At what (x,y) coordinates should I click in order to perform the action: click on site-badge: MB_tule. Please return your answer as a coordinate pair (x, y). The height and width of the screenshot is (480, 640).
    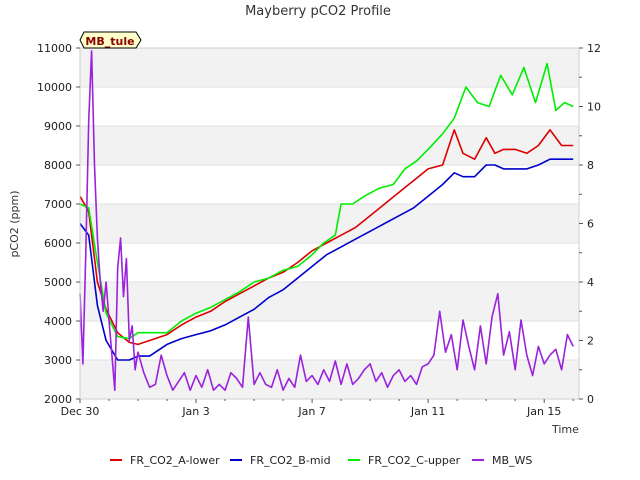
    Looking at the image, I should click on (110, 40).